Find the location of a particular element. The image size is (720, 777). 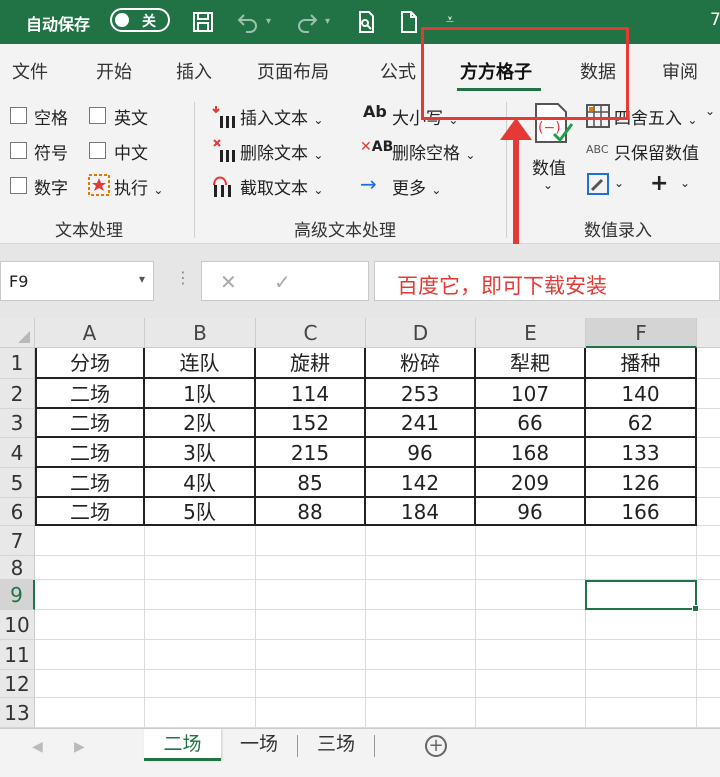

delete-text-button: 删除文本 ⌄ is located at coordinates (281, 151).